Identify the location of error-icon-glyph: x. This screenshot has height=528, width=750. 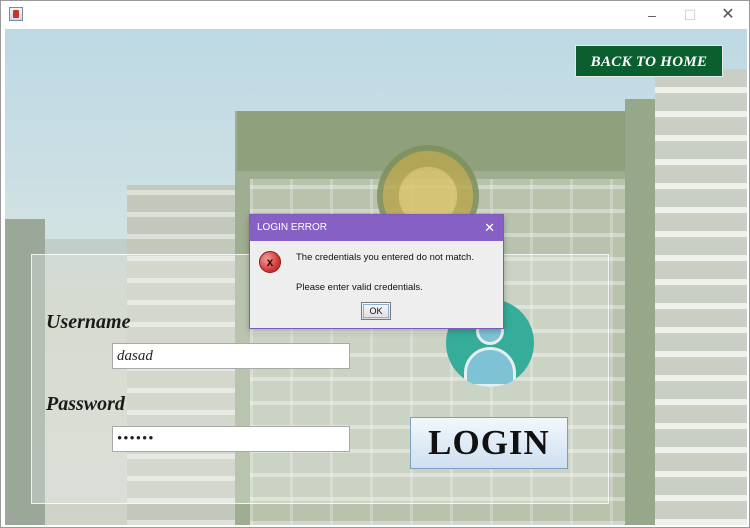
(270, 262).